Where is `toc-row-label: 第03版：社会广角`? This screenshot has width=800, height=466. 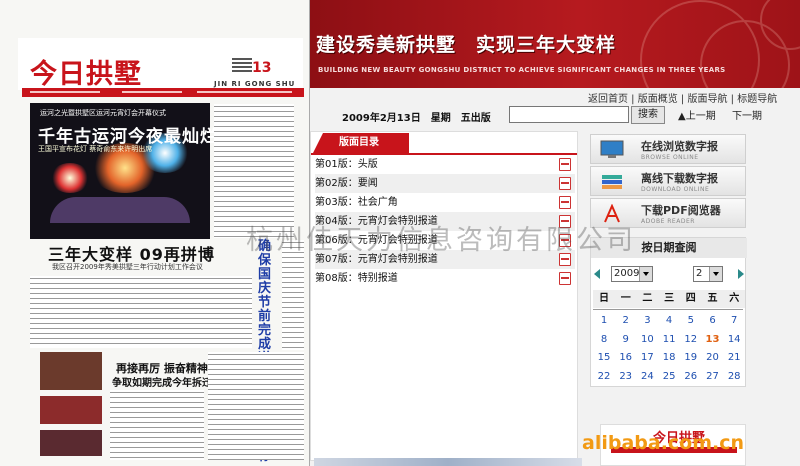 toc-row-label: 第03版：社会广角 is located at coordinates (356, 202).